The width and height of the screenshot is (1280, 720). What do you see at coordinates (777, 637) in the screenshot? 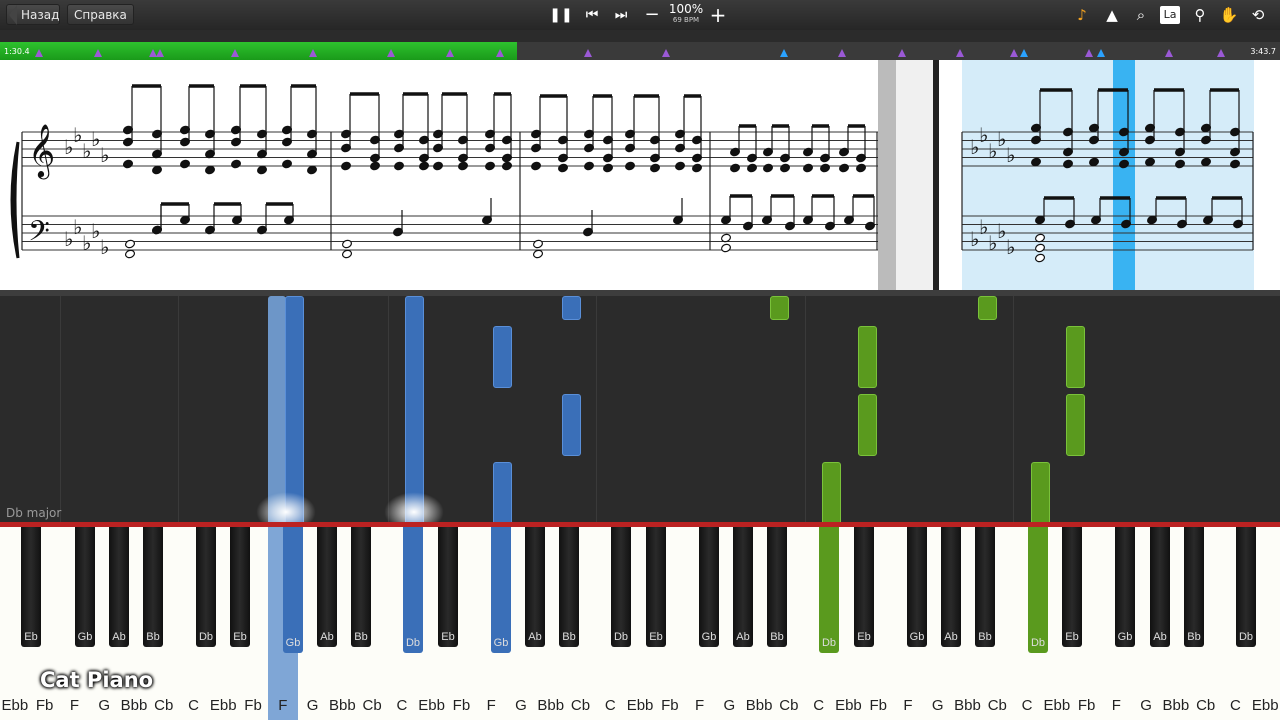
I see `black-key-label: Bb` at bounding box center [777, 637].